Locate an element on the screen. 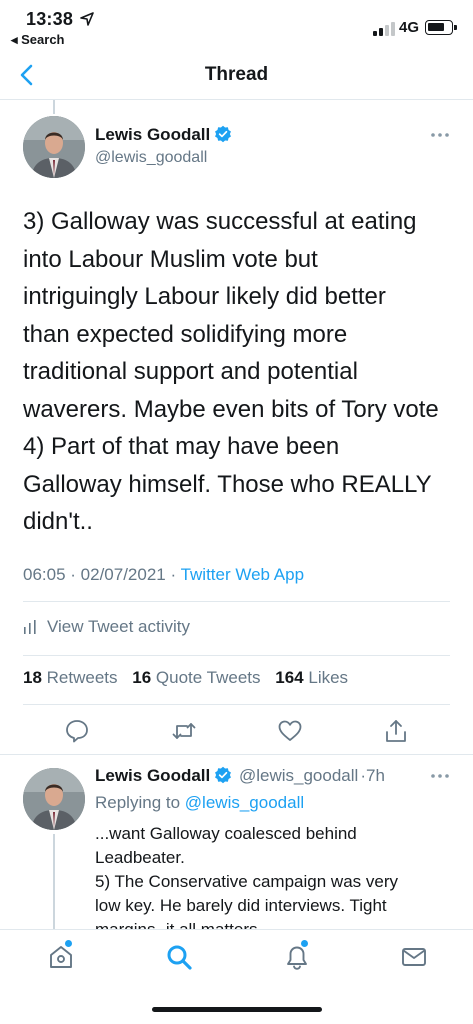 The image size is (473, 1024). home-indicator is located at coordinates (237, 1009).